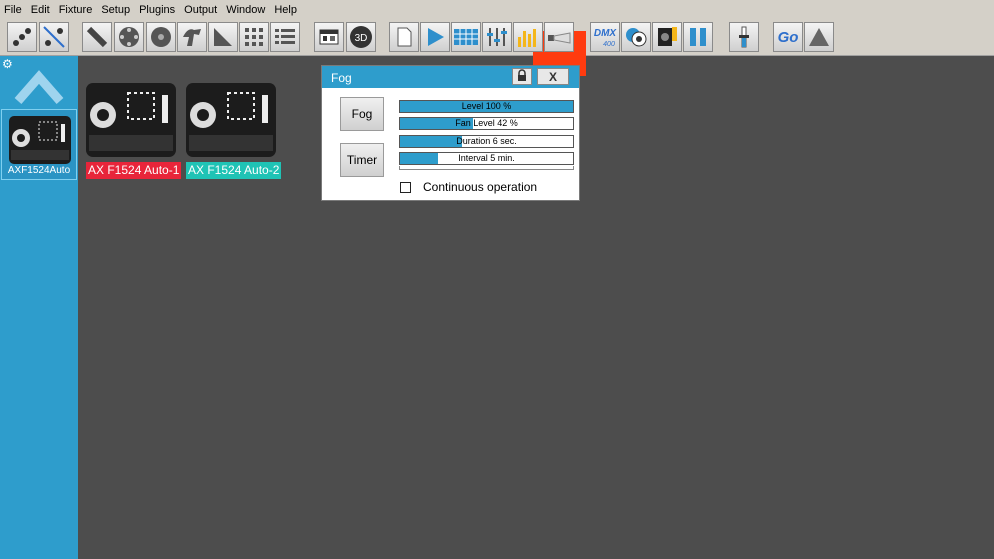 The height and width of the screenshot is (559, 994). What do you see at coordinates (486, 168) in the screenshot?
I see `extra-slider-track` at bounding box center [486, 168].